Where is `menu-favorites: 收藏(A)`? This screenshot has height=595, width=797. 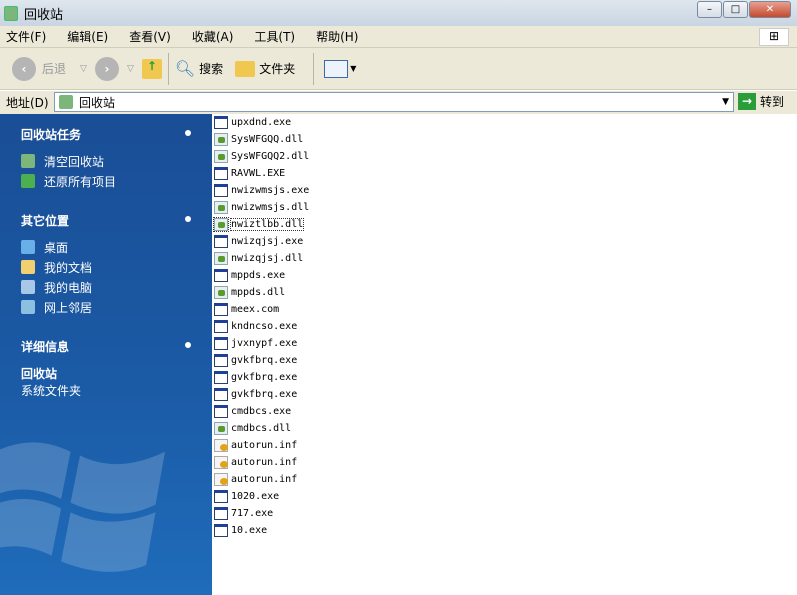 menu-favorites: 收藏(A) is located at coordinates (213, 36).